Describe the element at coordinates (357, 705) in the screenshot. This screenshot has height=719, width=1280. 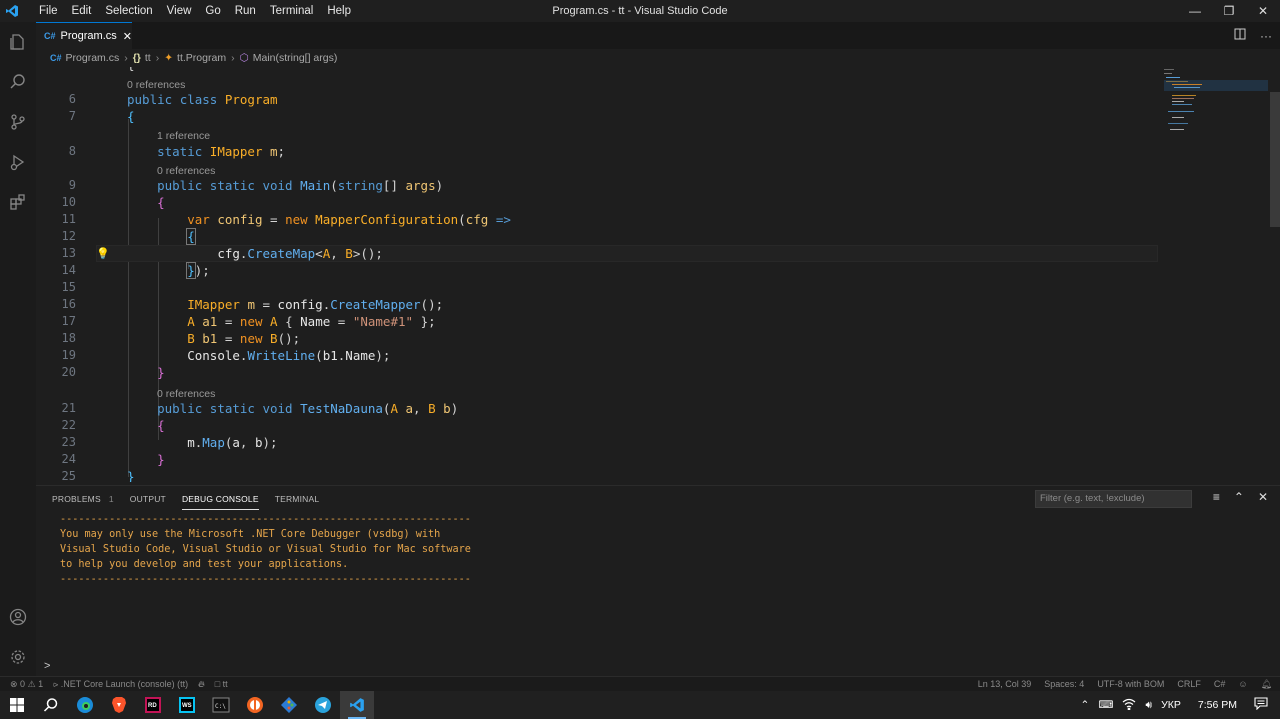
I see `vscode-icon` at that location.